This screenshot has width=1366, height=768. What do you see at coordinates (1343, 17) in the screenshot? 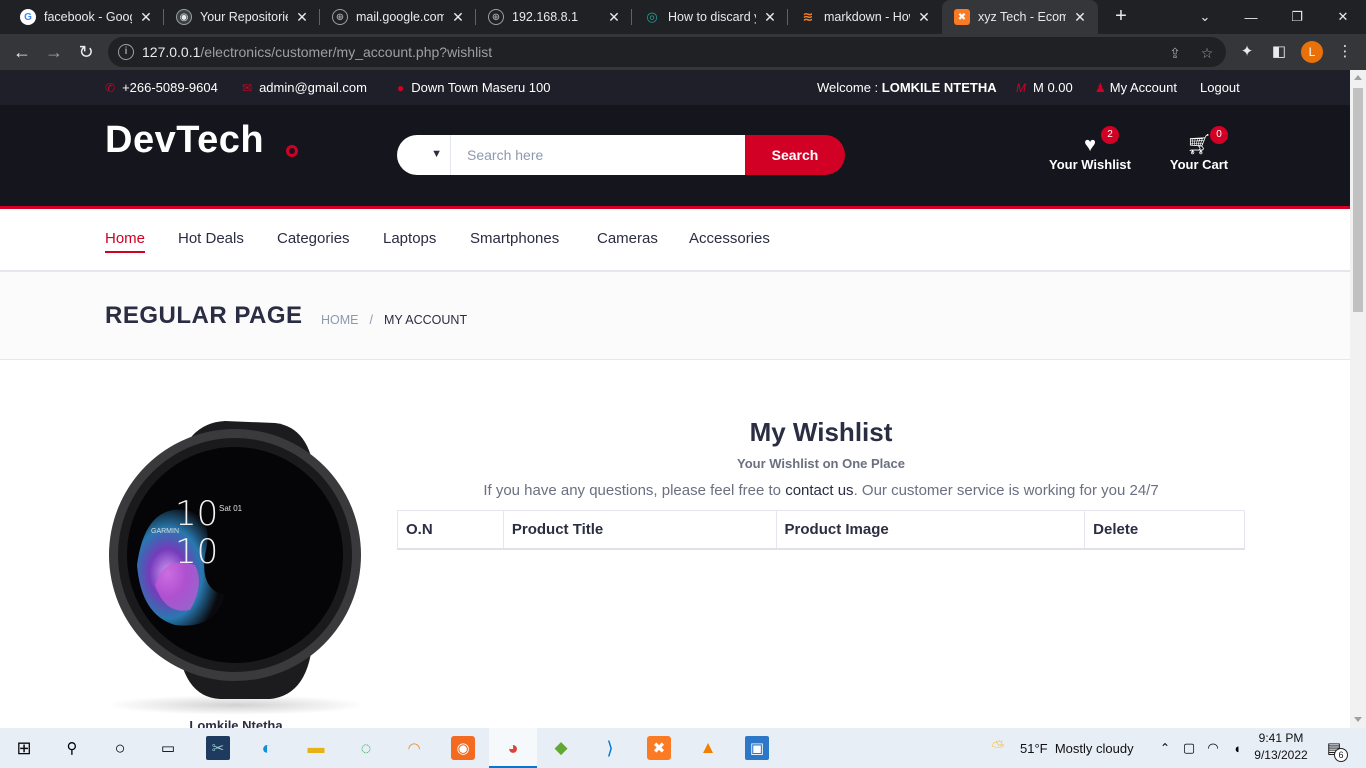
I see `close-window-icon: ✕` at bounding box center [1343, 17].